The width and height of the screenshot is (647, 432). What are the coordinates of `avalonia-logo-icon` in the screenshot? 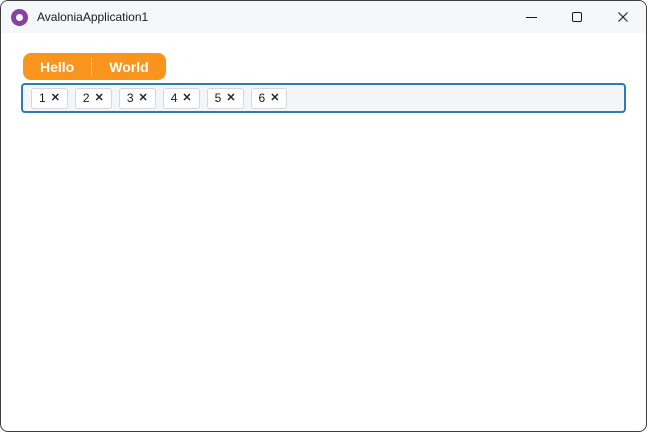 It's located at (19, 17).